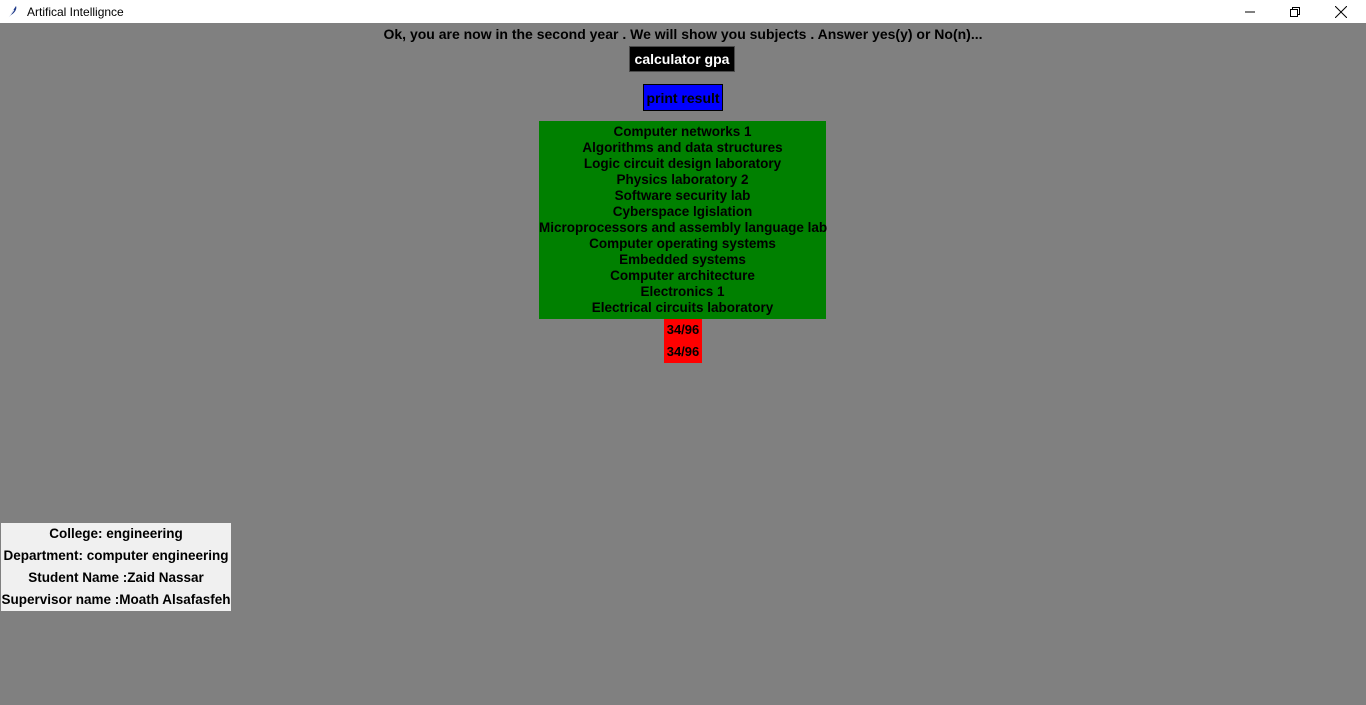 This screenshot has height=705, width=1366. I want to click on subject-item: Physics laboratory 2, so click(682, 179).